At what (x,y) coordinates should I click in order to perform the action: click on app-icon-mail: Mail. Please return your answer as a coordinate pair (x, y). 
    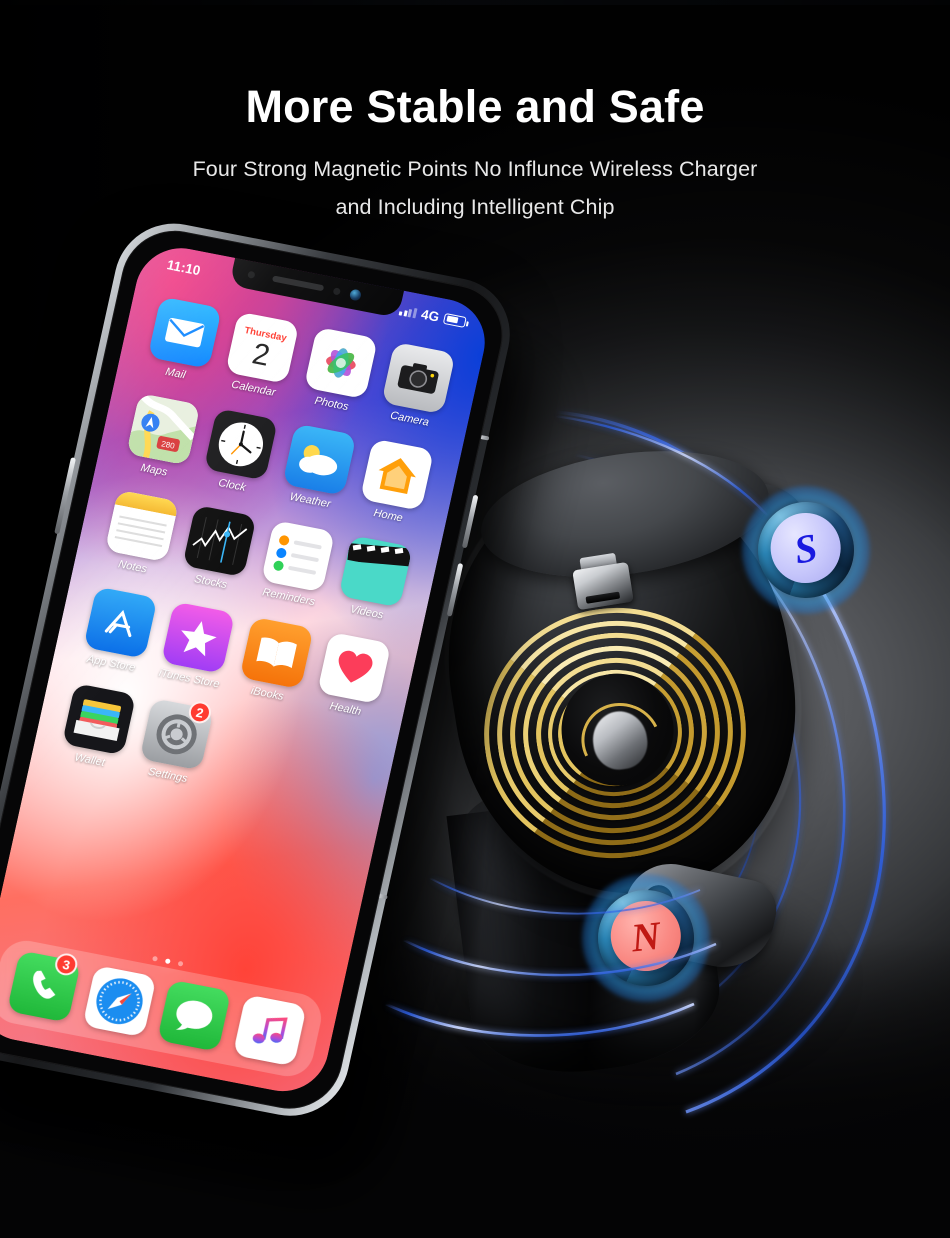
    Looking at the image, I should click on (182, 340).